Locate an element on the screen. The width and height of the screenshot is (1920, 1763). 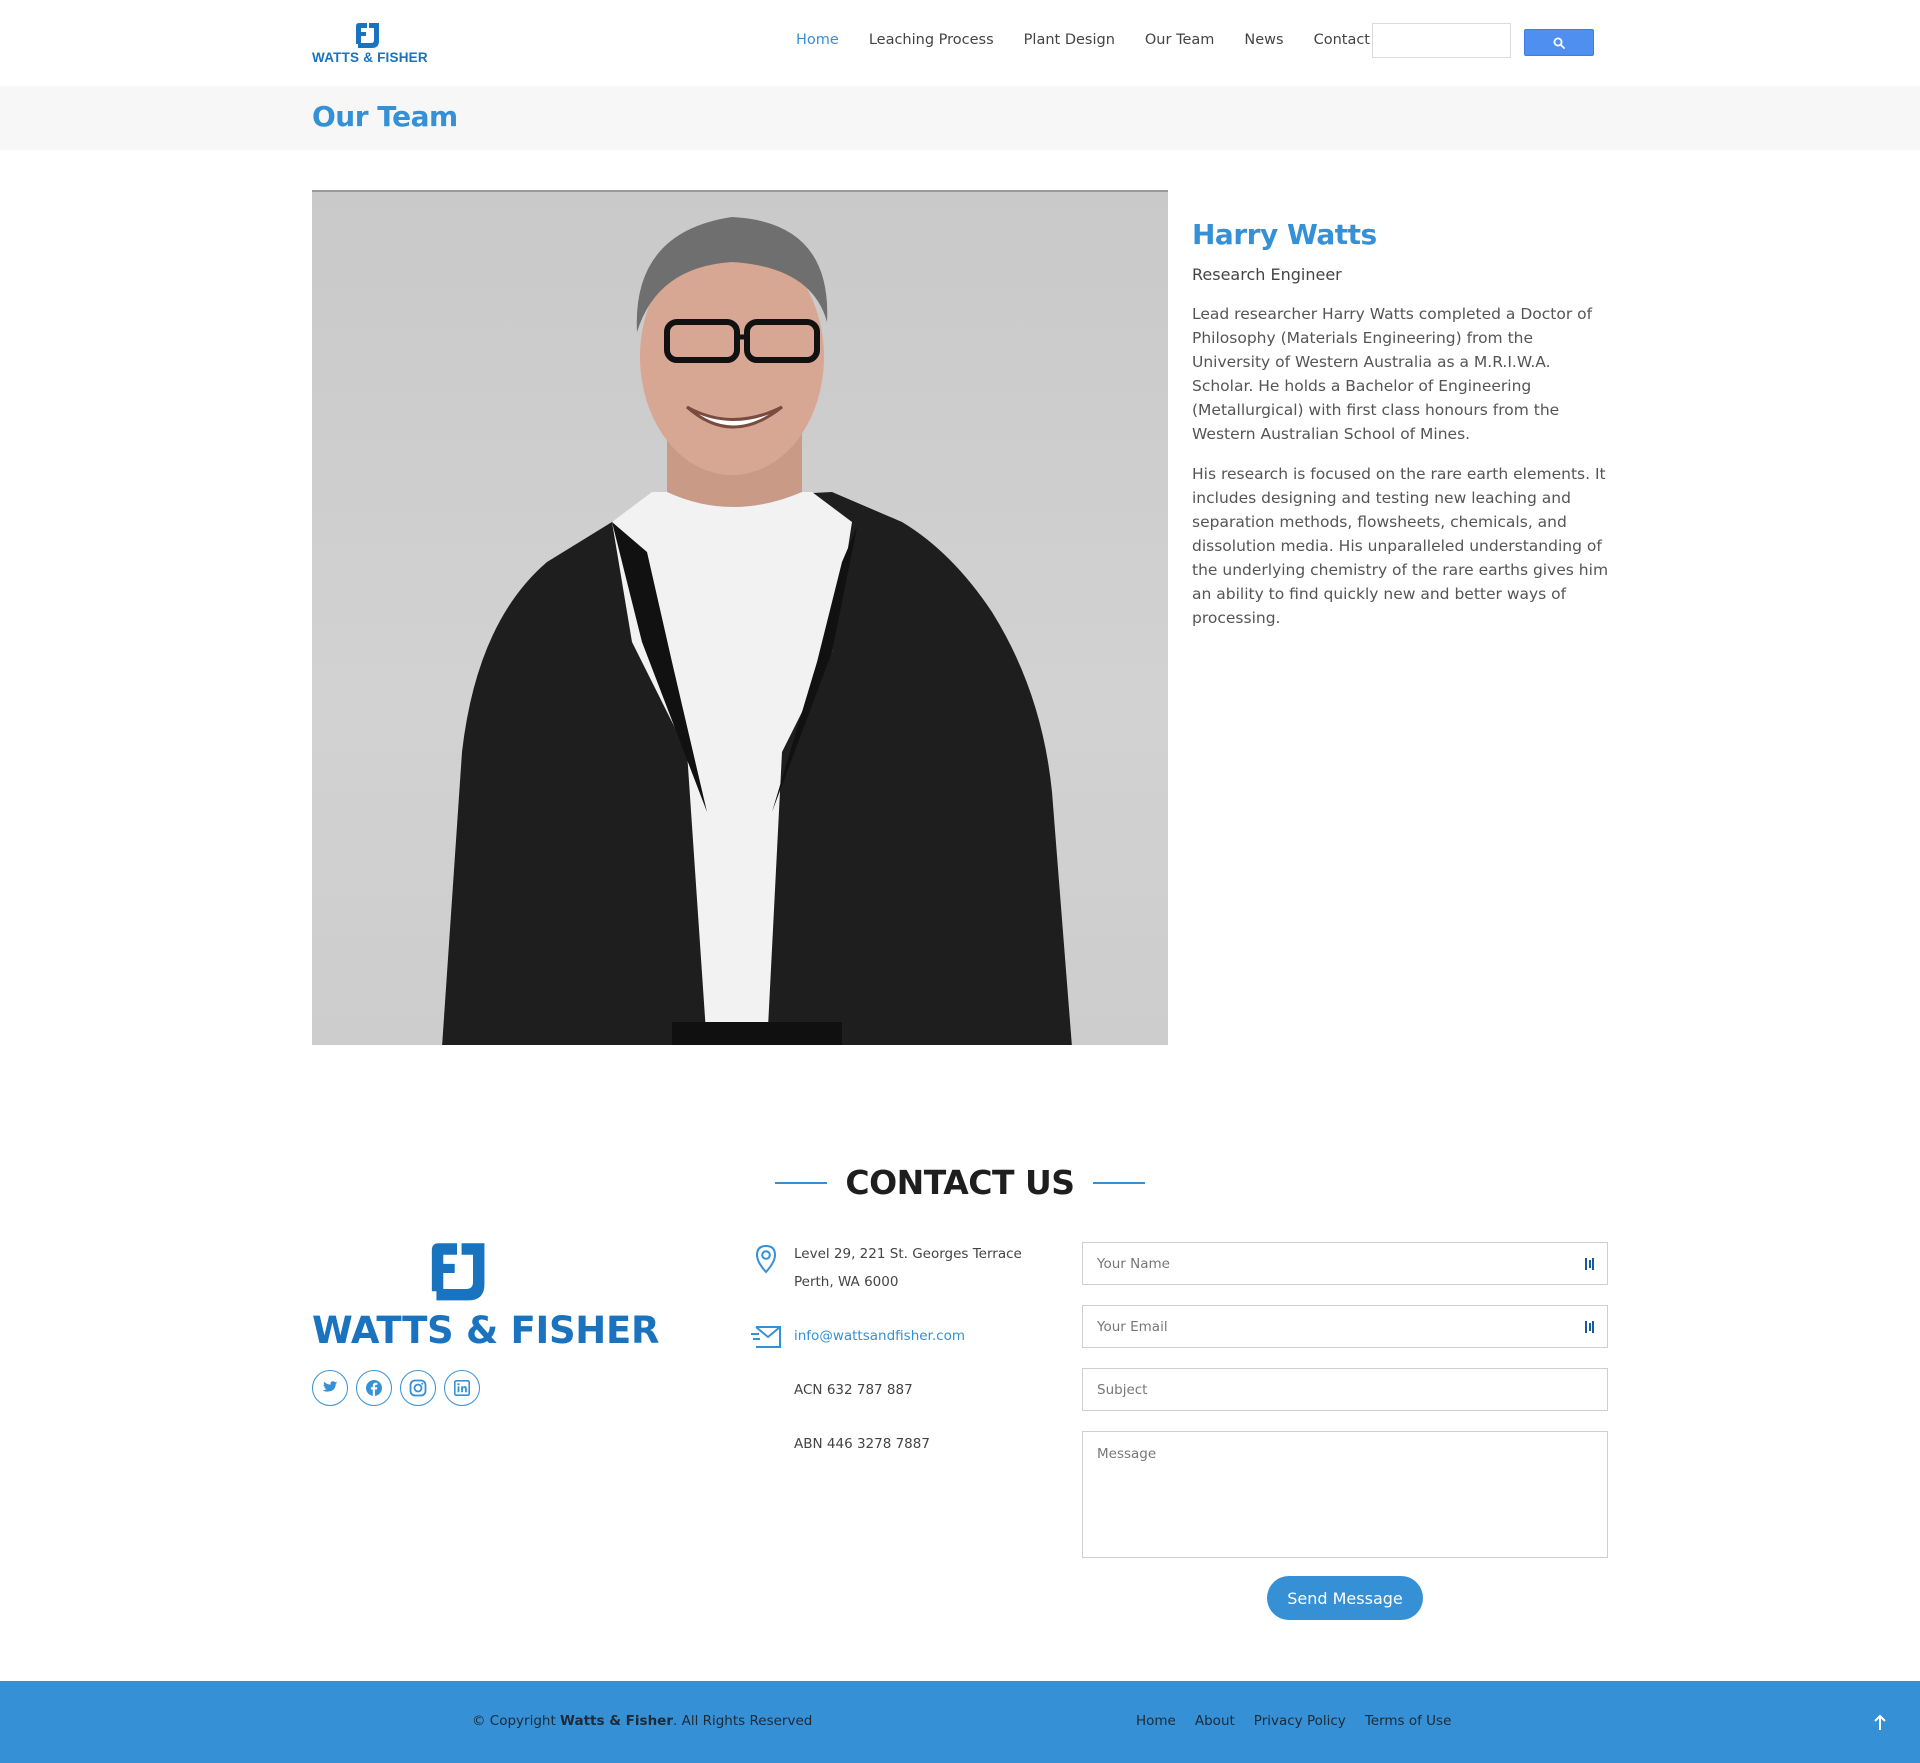
footer-link-about: About is located at coordinates (1215, 1721).